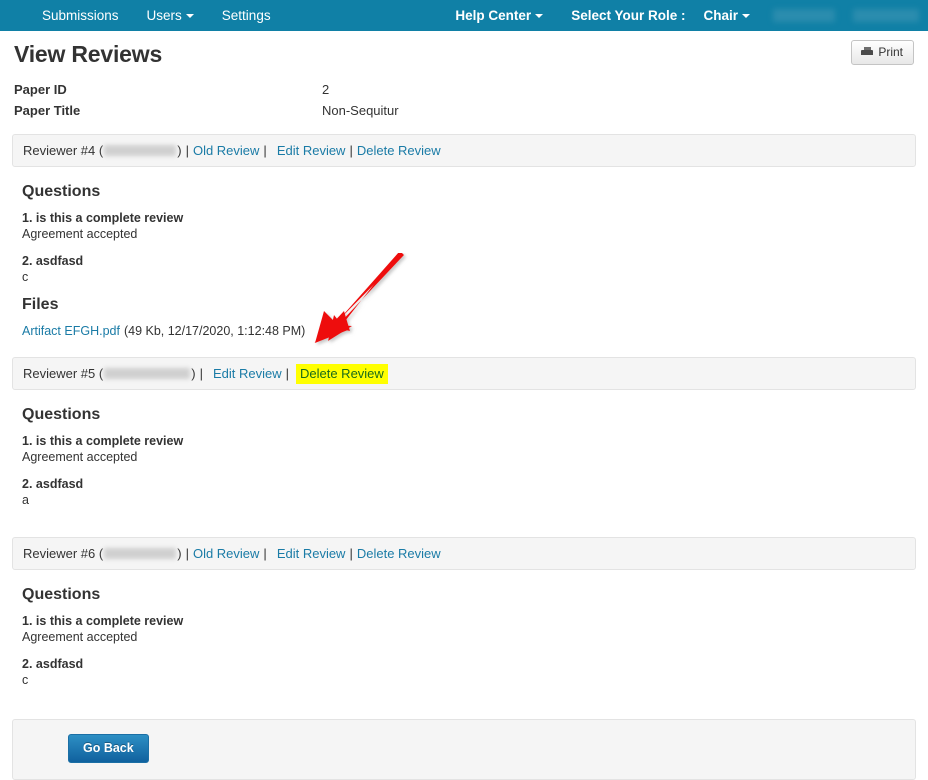 The height and width of the screenshot is (780, 928). Describe the element at coordinates (40, 304) in the screenshot. I see `files-heading-4: Files` at that location.